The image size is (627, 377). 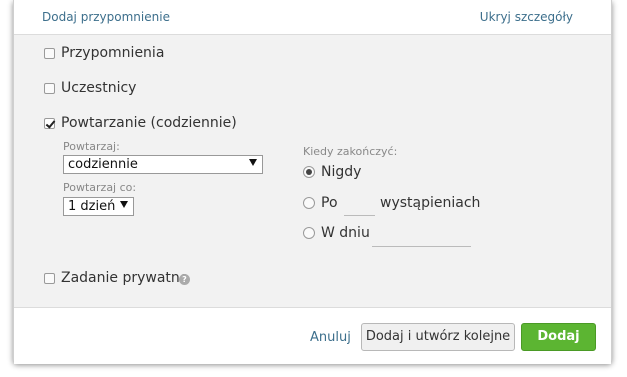 What do you see at coordinates (341, 172) in the screenshot?
I see `end-never-label: Nigdy` at bounding box center [341, 172].